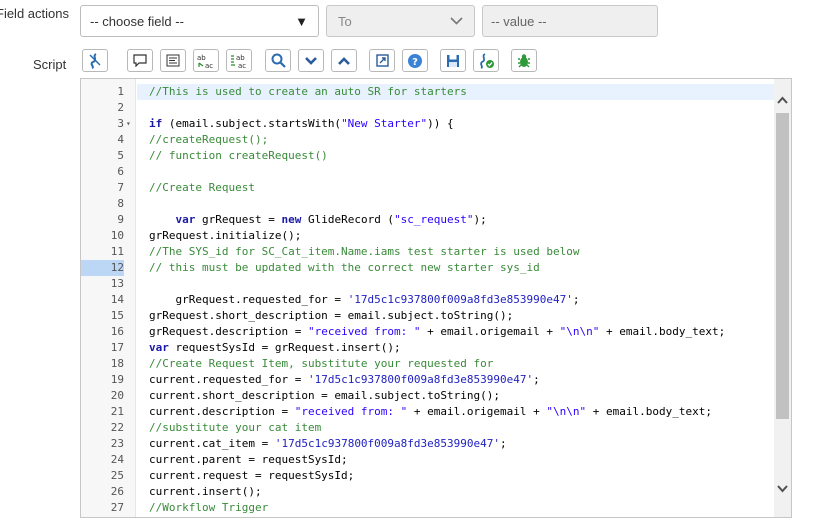 This screenshot has height=518, width=823. I want to click on save-icon, so click(453, 60).